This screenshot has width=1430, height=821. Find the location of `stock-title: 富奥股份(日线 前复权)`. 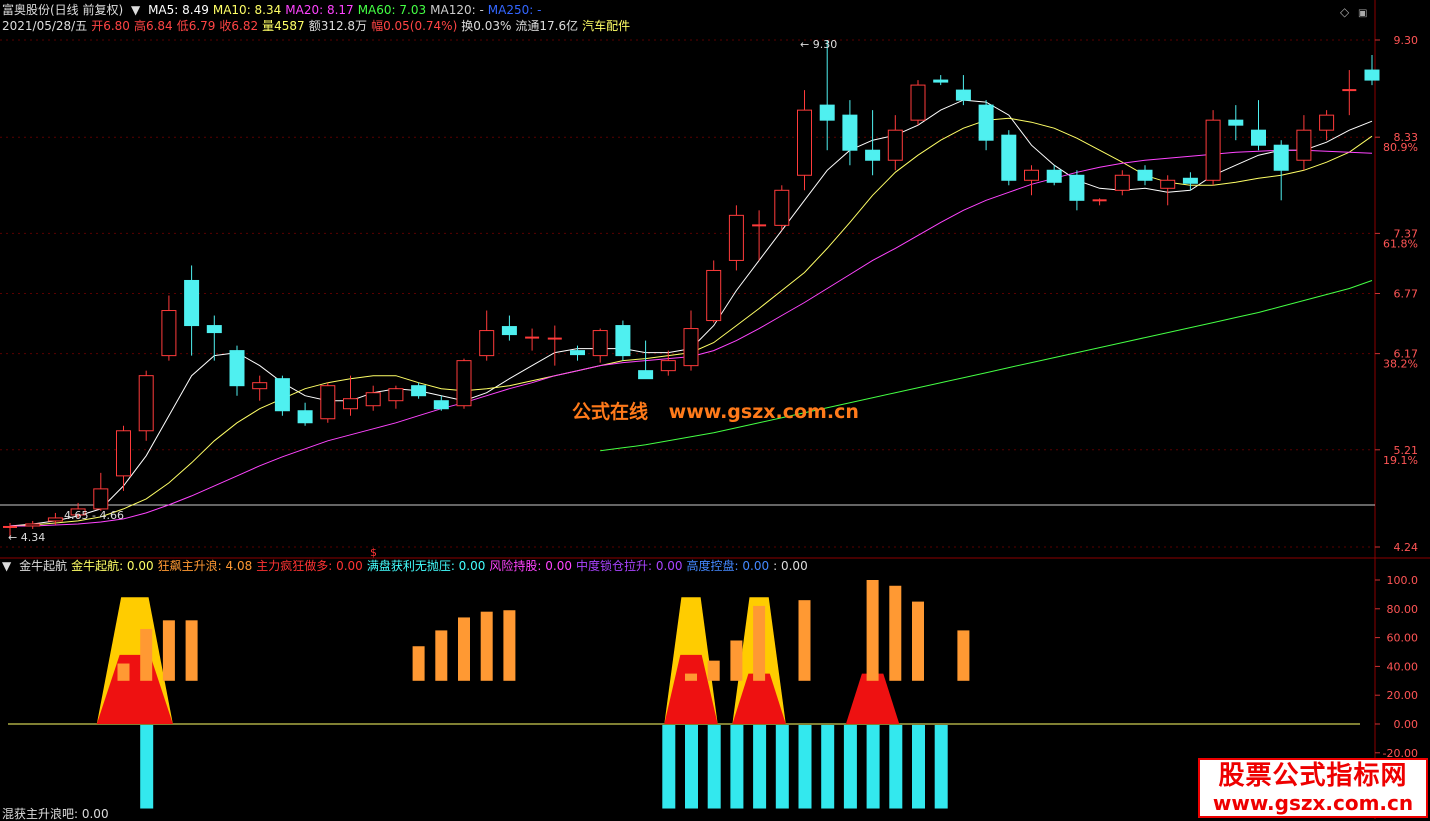

stock-title: 富奥股份(日线 前复权) is located at coordinates (62, 10).